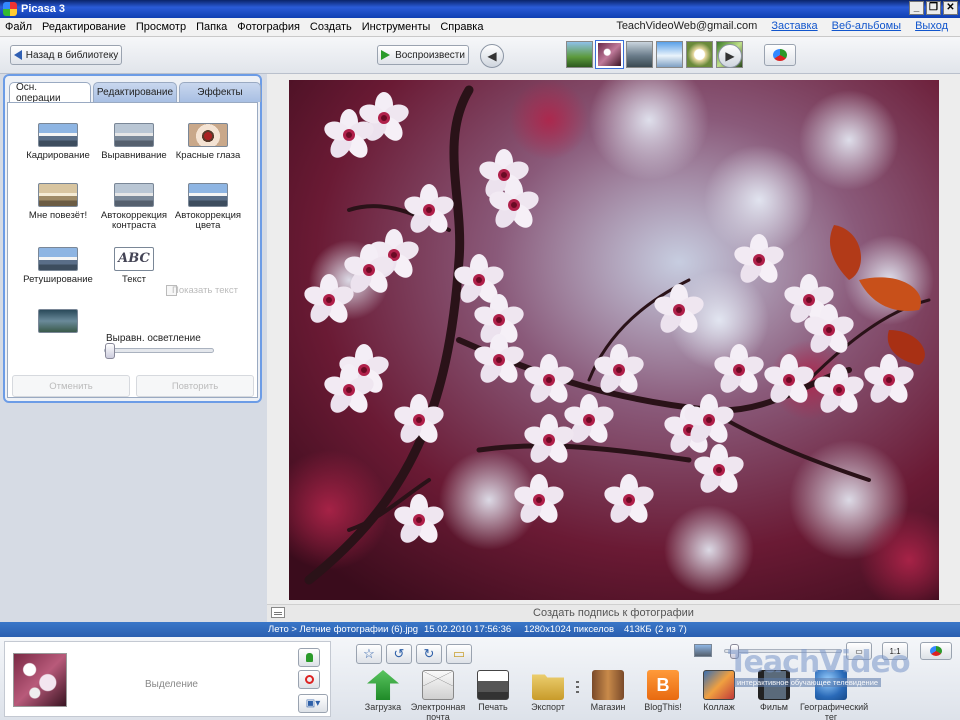  What do you see at coordinates (205, 290) in the screenshot?
I see `show-text-label: Показать текст` at bounding box center [205, 290].